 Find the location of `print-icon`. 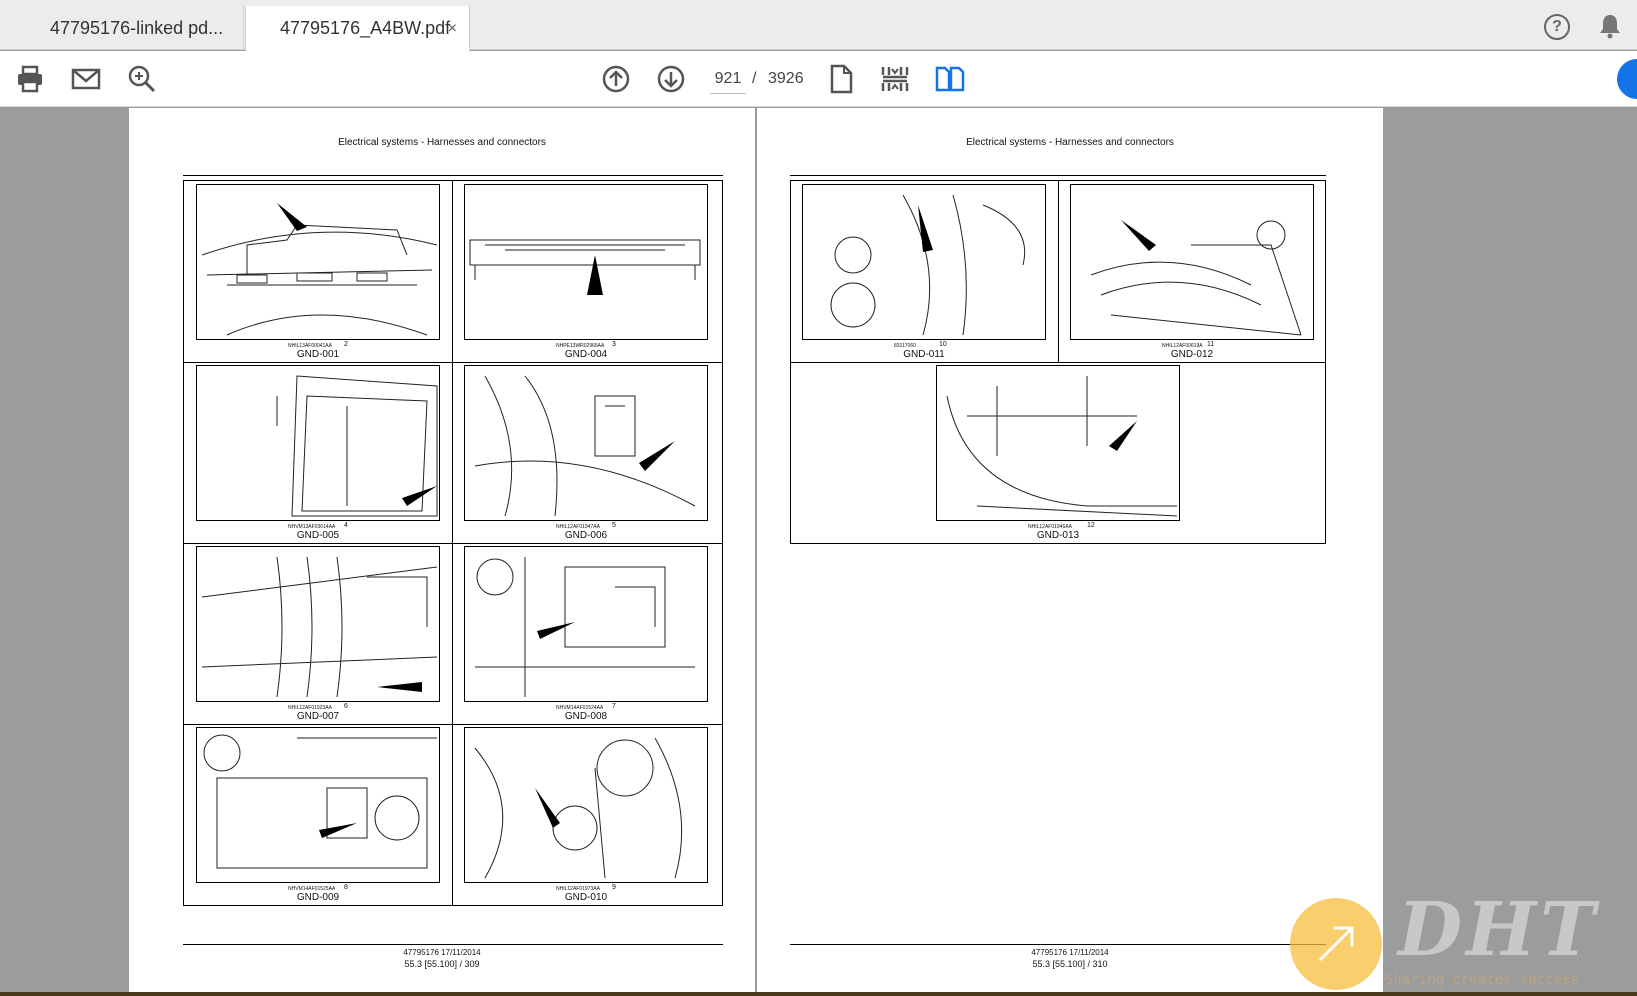

print-icon is located at coordinates (30, 79).